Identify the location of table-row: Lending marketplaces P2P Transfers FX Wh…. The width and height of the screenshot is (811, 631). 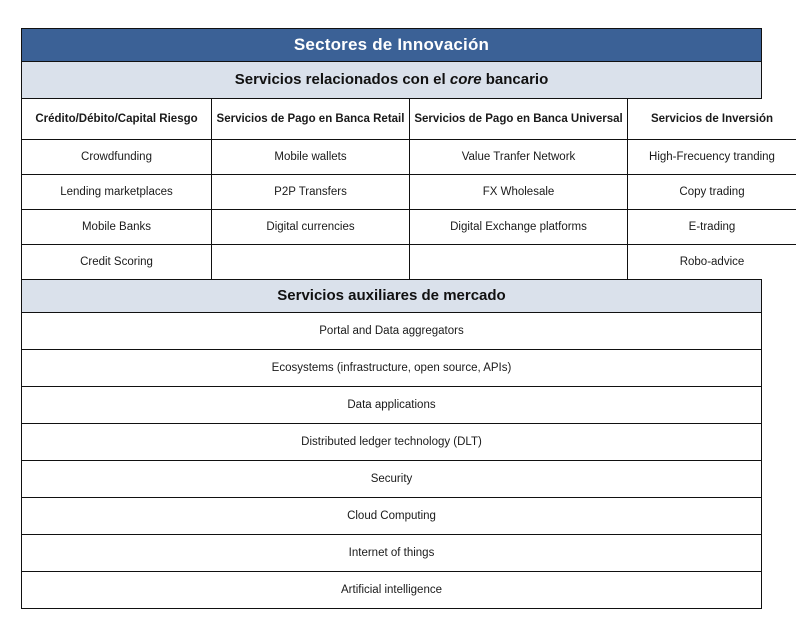
(409, 192).